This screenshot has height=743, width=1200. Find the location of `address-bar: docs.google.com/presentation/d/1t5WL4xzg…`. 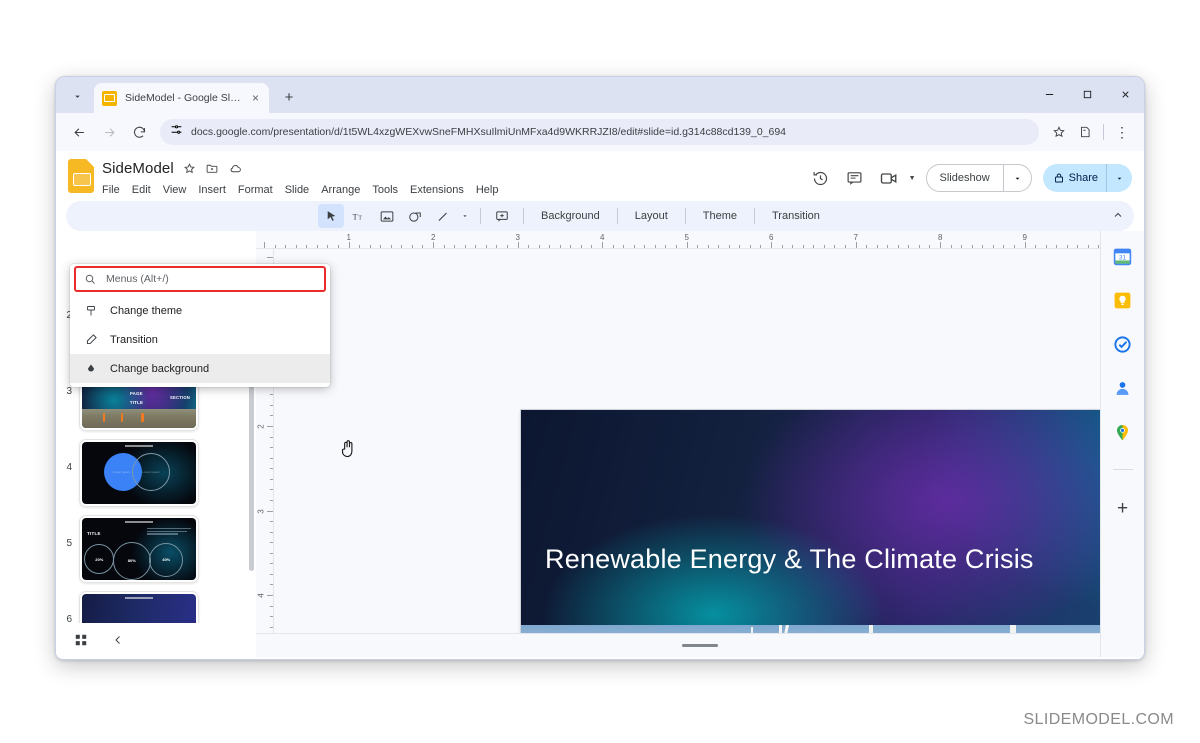

address-bar: docs.google.com/presentation/d/1t5WL4xzg… is located at coordinates (599, 132).